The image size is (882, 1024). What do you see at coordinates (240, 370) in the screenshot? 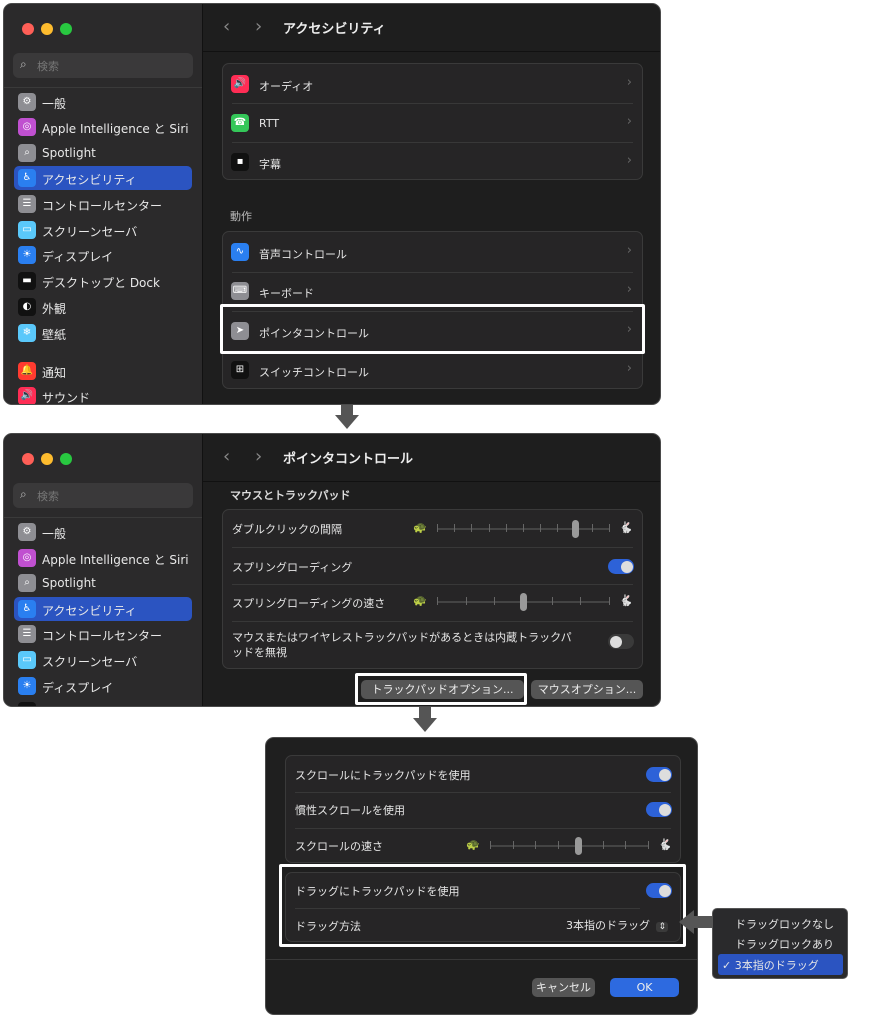
I see `grid-icon: ⊞` at bounding box center [240, 370].